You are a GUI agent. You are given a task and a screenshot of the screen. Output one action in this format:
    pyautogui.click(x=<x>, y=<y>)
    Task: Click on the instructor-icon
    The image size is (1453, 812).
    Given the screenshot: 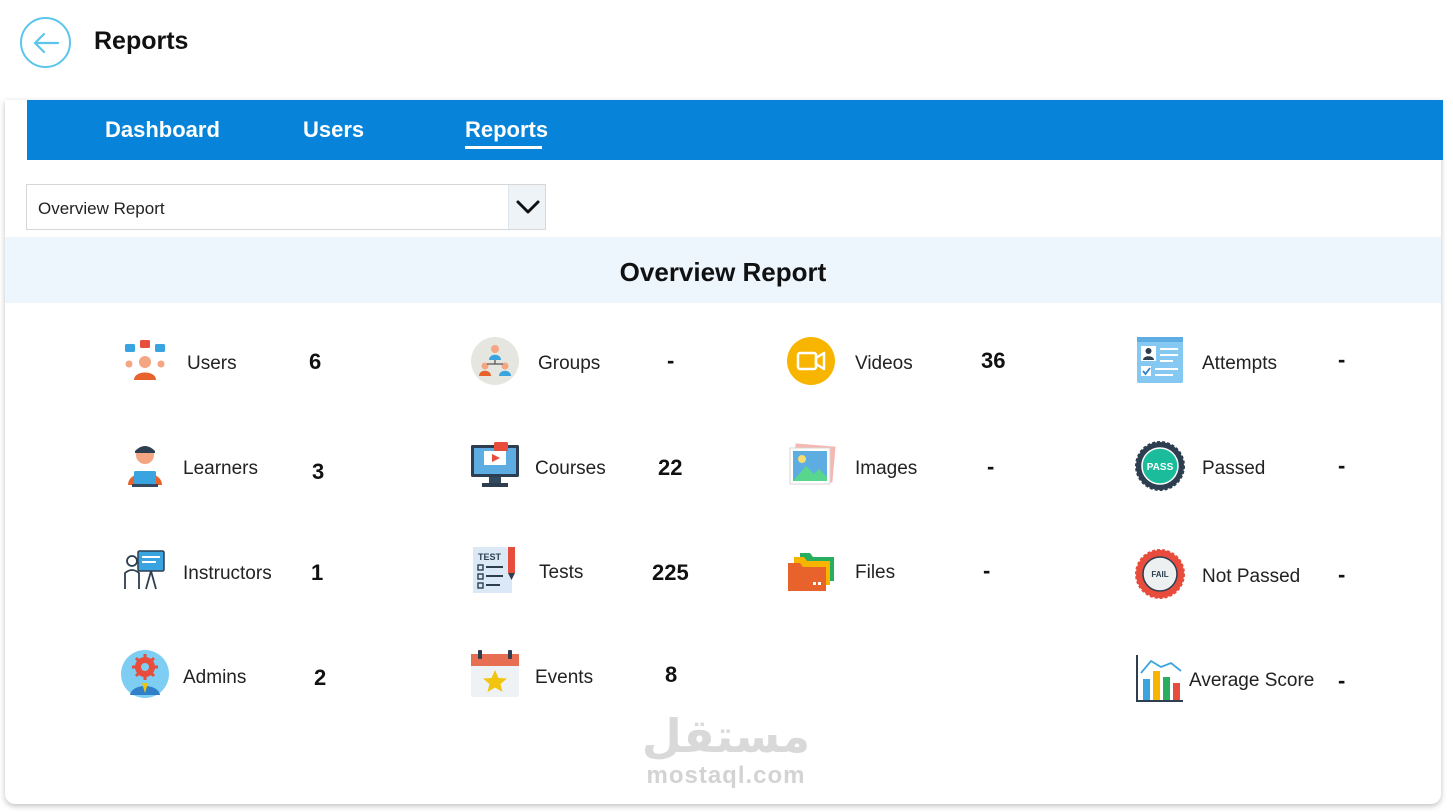 What is the action you would take?
    pyautogui.click(x=144, y=570)
    